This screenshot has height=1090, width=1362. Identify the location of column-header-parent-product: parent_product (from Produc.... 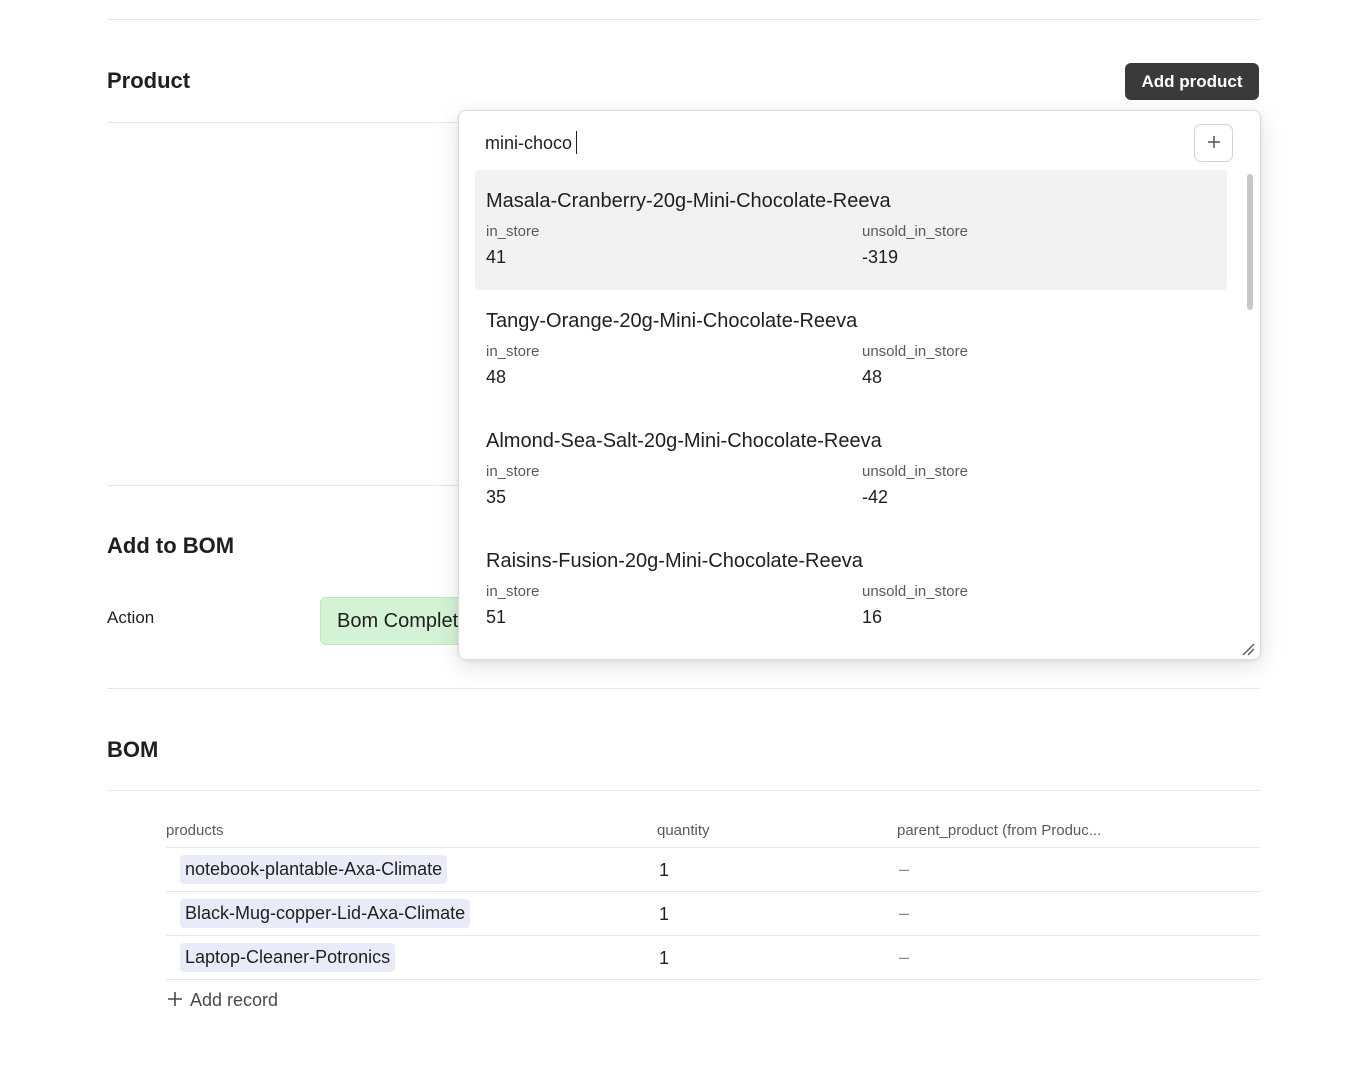
(999, 830).